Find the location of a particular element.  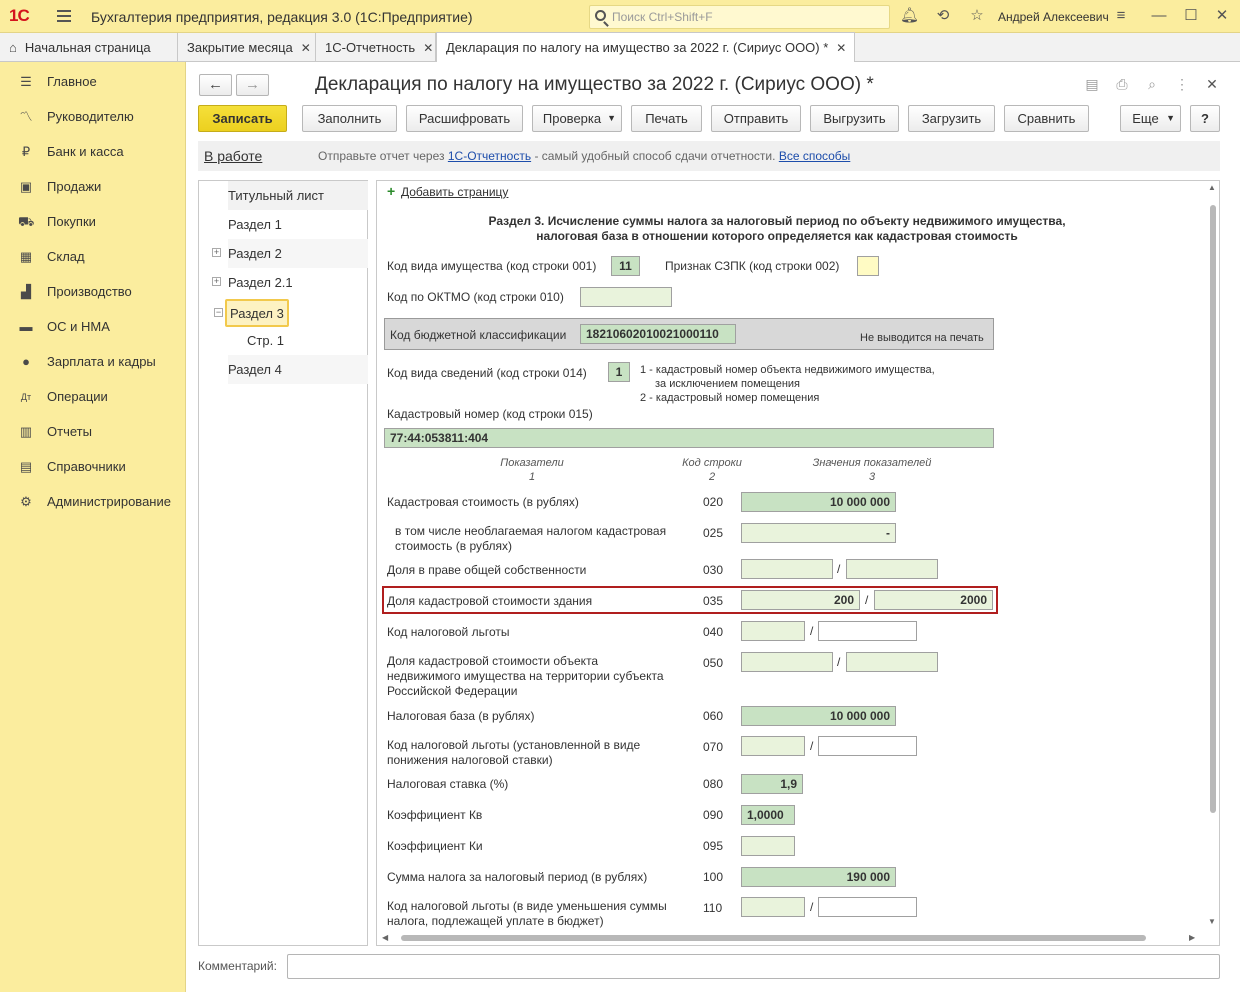

field-020: 10 000 000 is located at coordinates (818, 502).